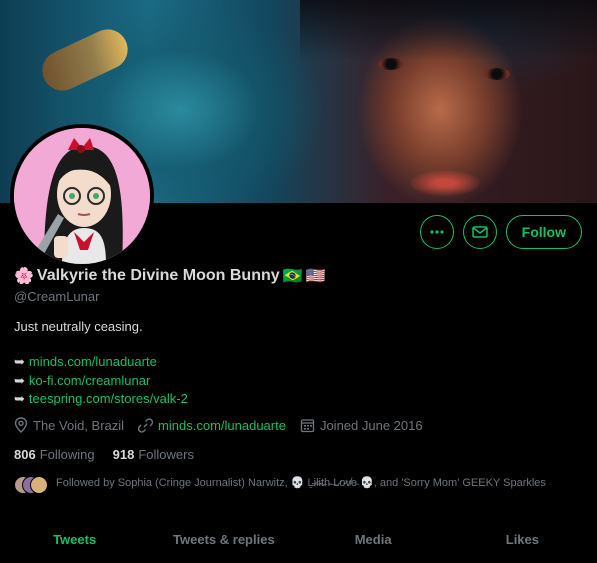  I want to click on joined-item: Joined June 2016, so click(361, 425).